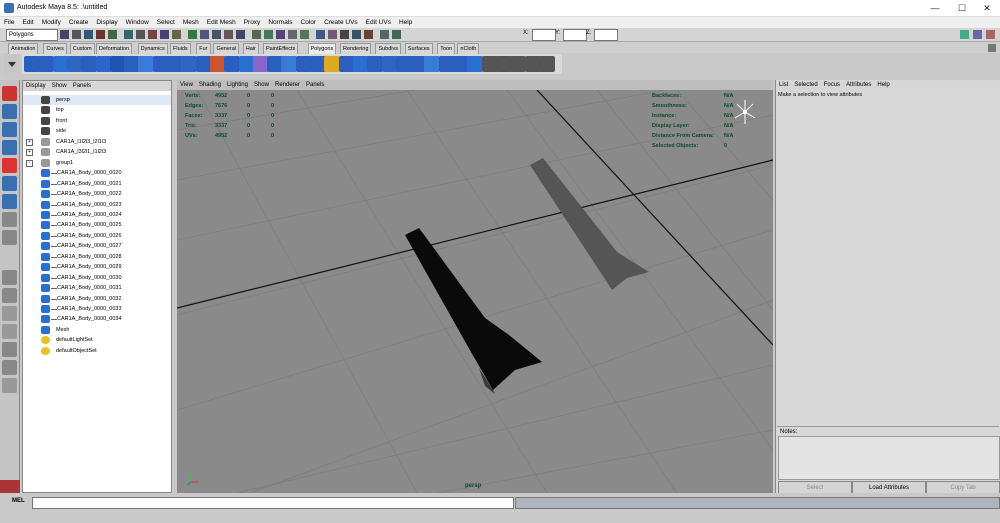  I want to click on shelf-tab-toon: Toon, so click(446, 48).